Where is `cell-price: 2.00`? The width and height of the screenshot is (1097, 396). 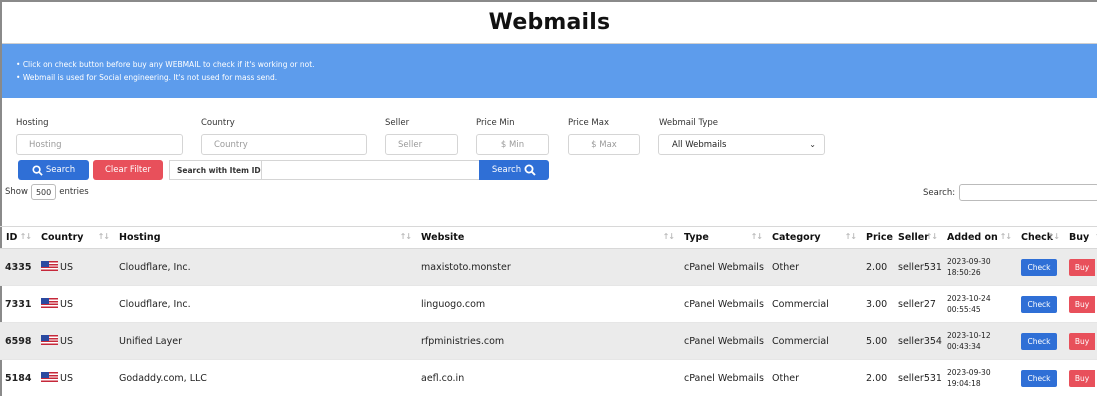 cell-price: 2.00 is located at coordinates (876, 377).